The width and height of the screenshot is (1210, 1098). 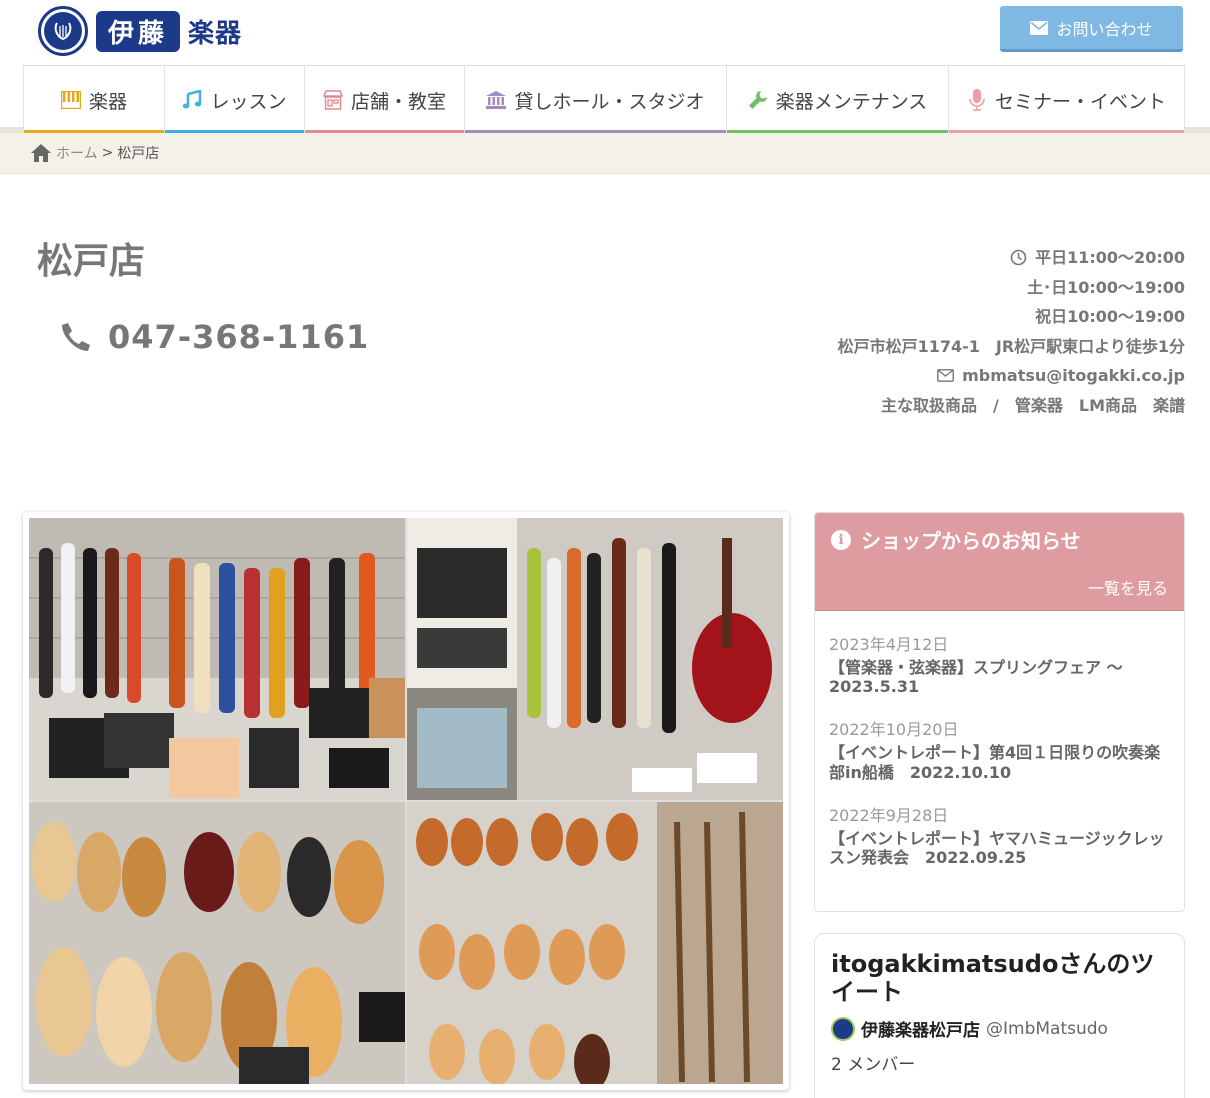 What do you see at coordinates (999, 562) in the screenshot?
I see `notice-header: i ショップからのお知らせ 一覧を見る` at bounding box center [999, 562].